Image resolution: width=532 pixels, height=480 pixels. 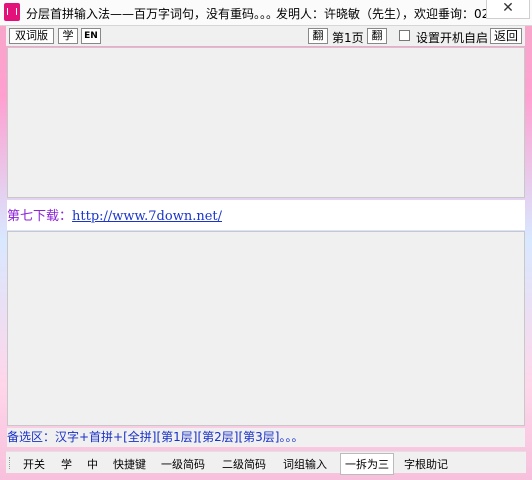 What do you see at coordinates (31, 36) in the screenshot?
I see `dict-version-button: 双词版` at bounding box center [31, 36].